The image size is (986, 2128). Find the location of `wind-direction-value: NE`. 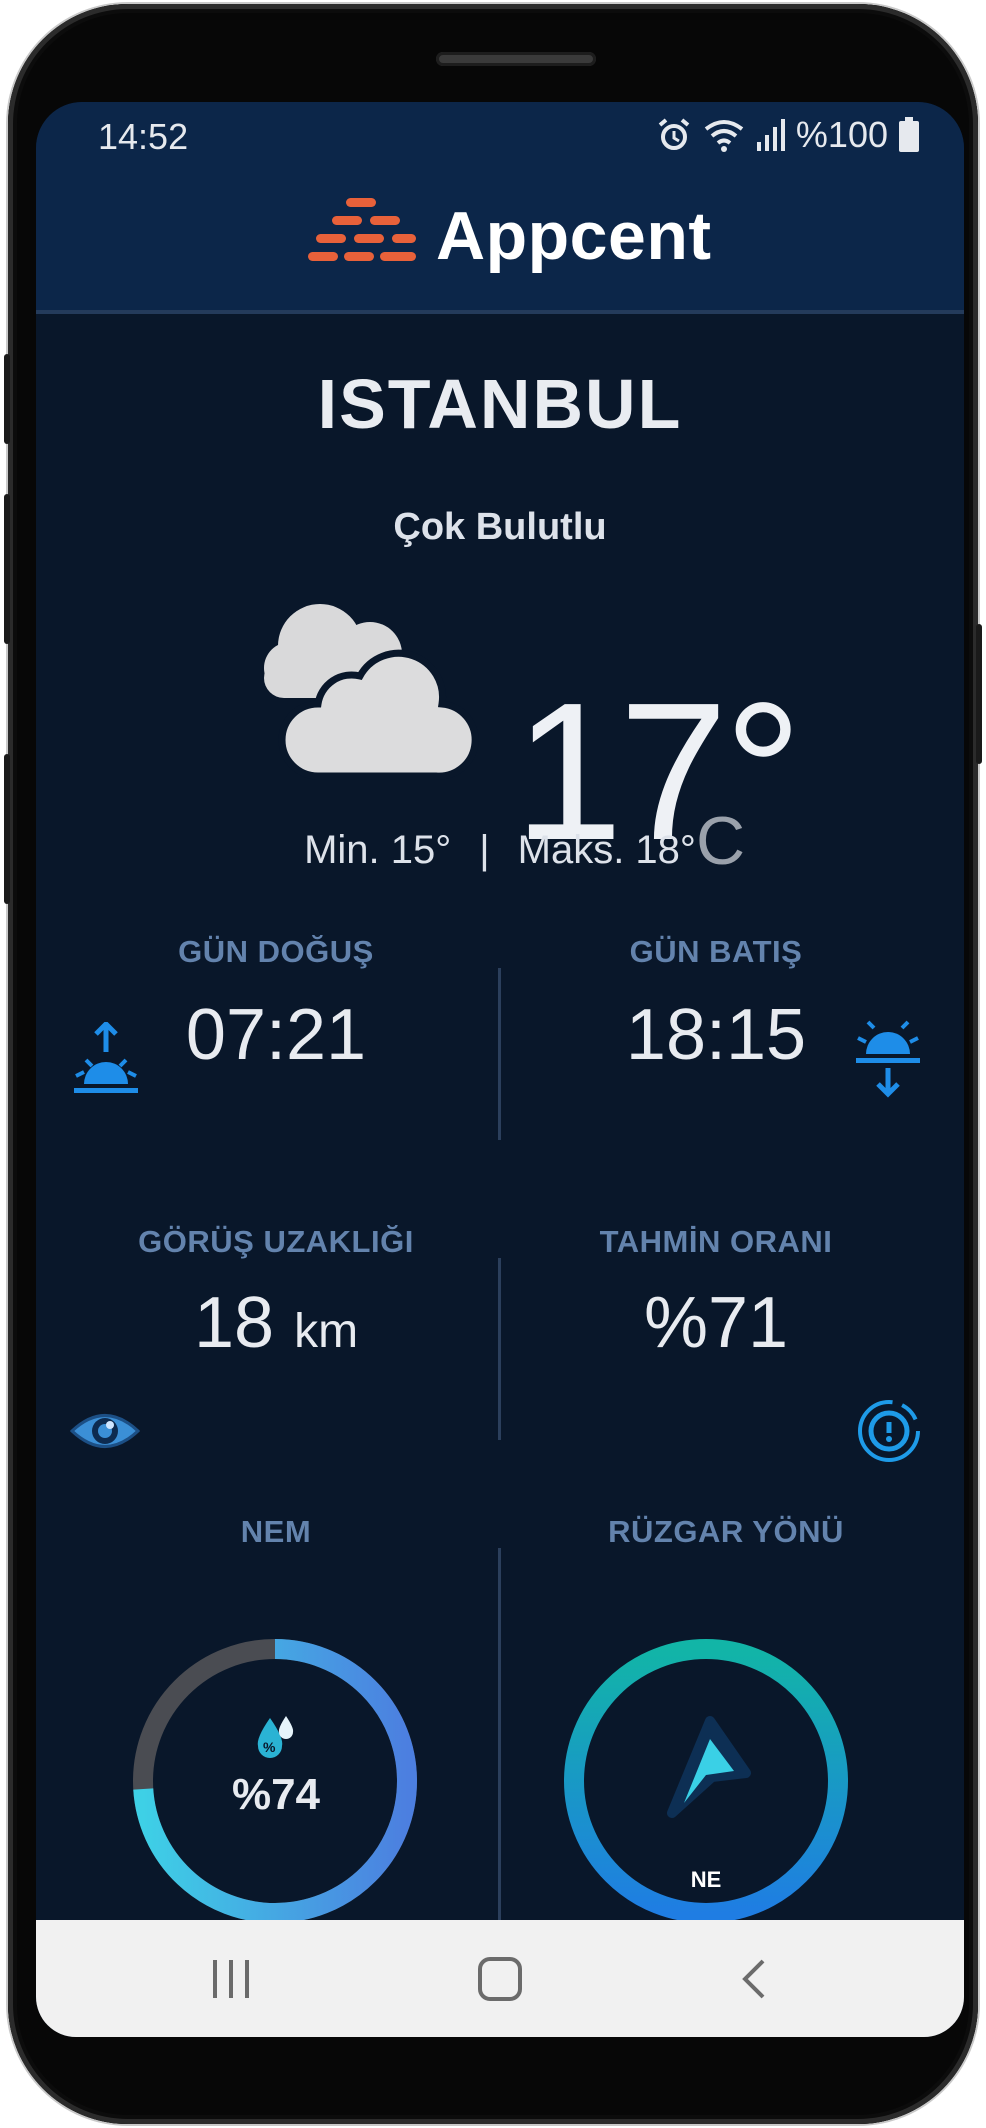

wind-direction-value: NE is located at coordinates (706, 1879).